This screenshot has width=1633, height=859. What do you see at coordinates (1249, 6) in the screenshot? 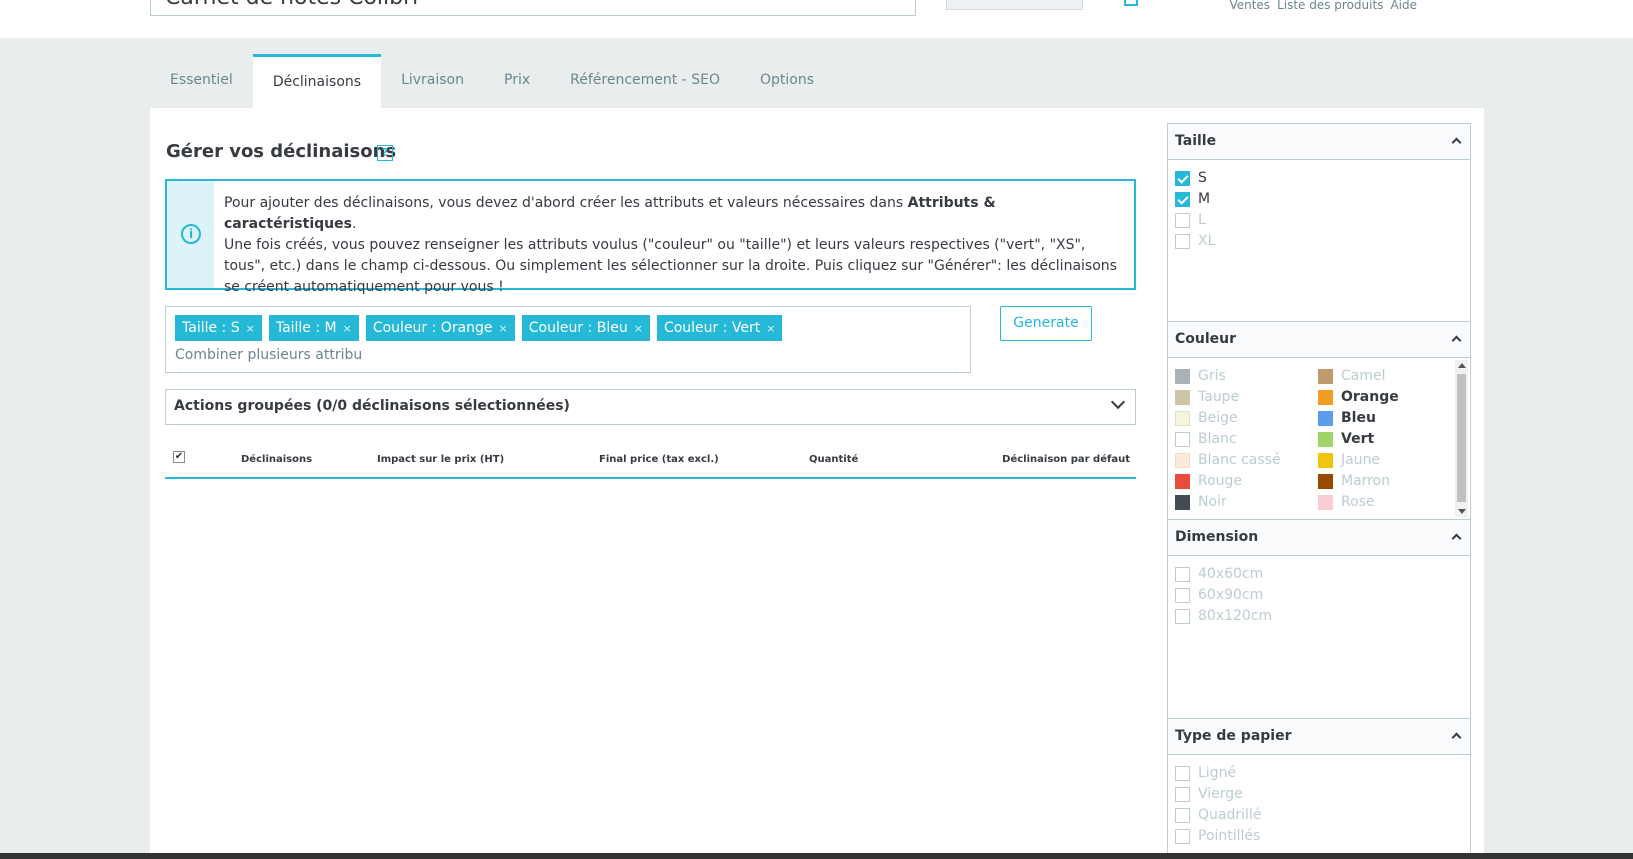
I see `link-sales: Ventes` at bounding box center [1249, 6].